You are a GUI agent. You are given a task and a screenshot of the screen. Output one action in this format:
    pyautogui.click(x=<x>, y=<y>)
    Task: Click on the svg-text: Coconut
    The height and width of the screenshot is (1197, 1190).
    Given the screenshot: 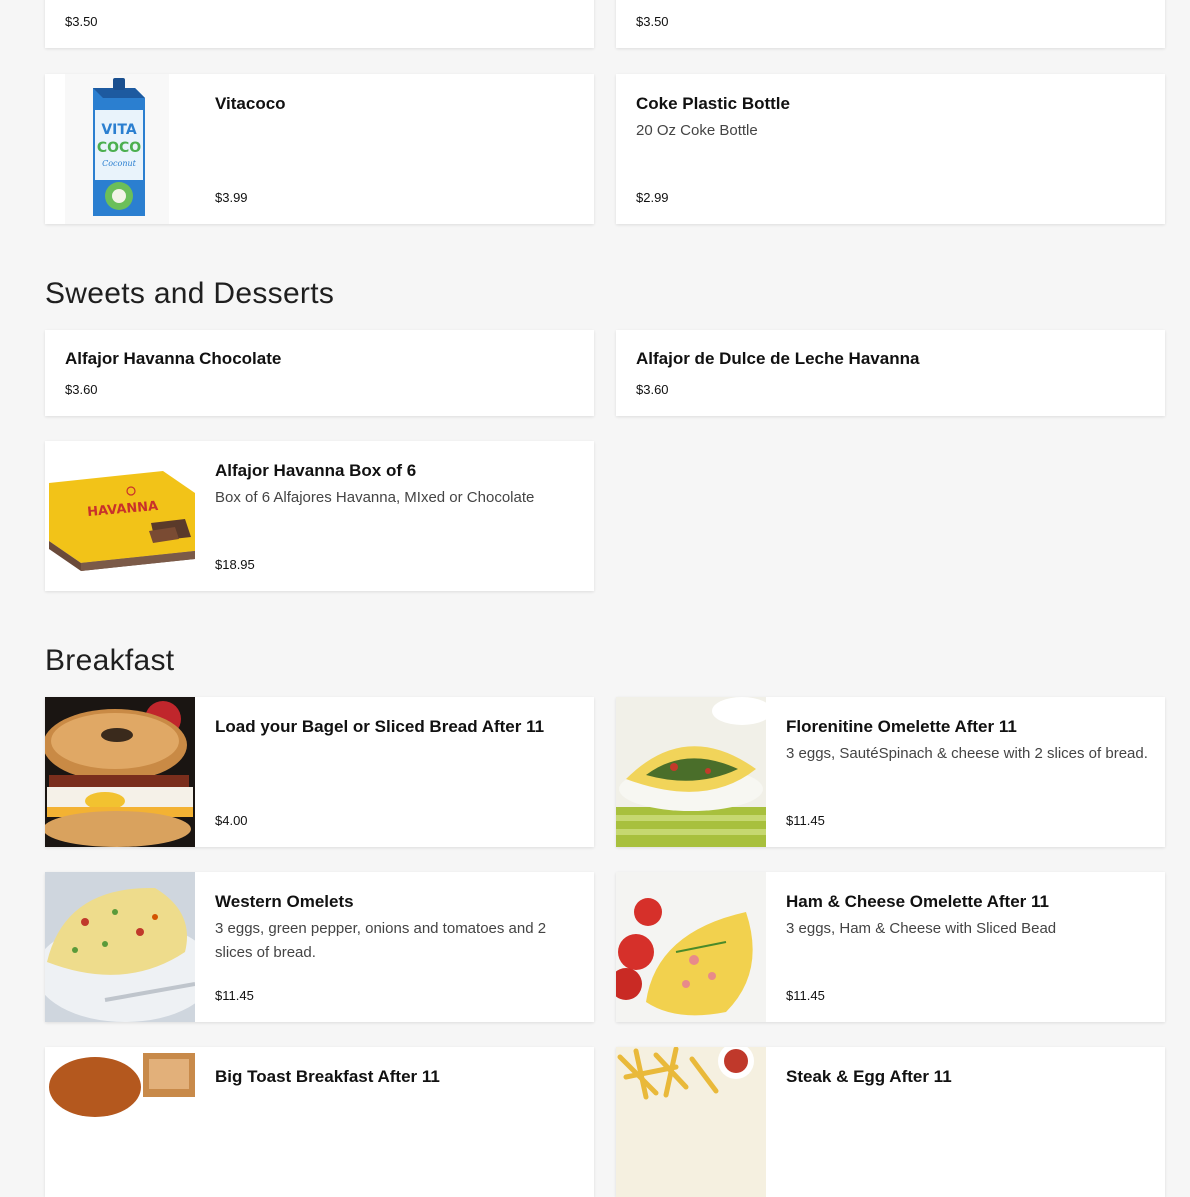 What is the action you would take?
    pyautogui.click(x=119, y=163)
    